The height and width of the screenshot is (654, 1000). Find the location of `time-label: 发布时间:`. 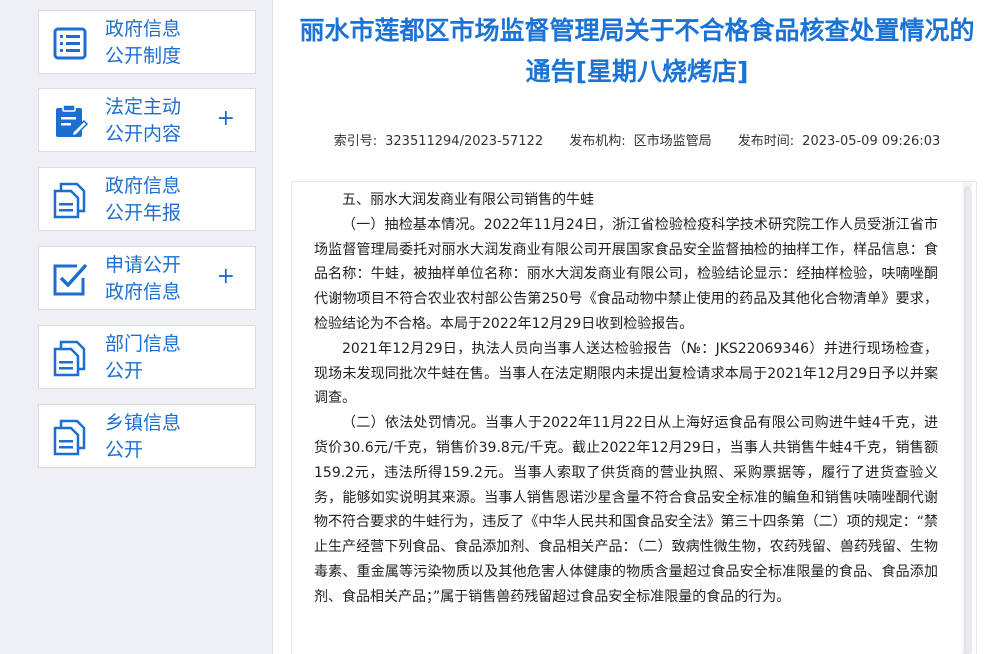

time-label: 发布时间: is located at coordinates (766, 141).